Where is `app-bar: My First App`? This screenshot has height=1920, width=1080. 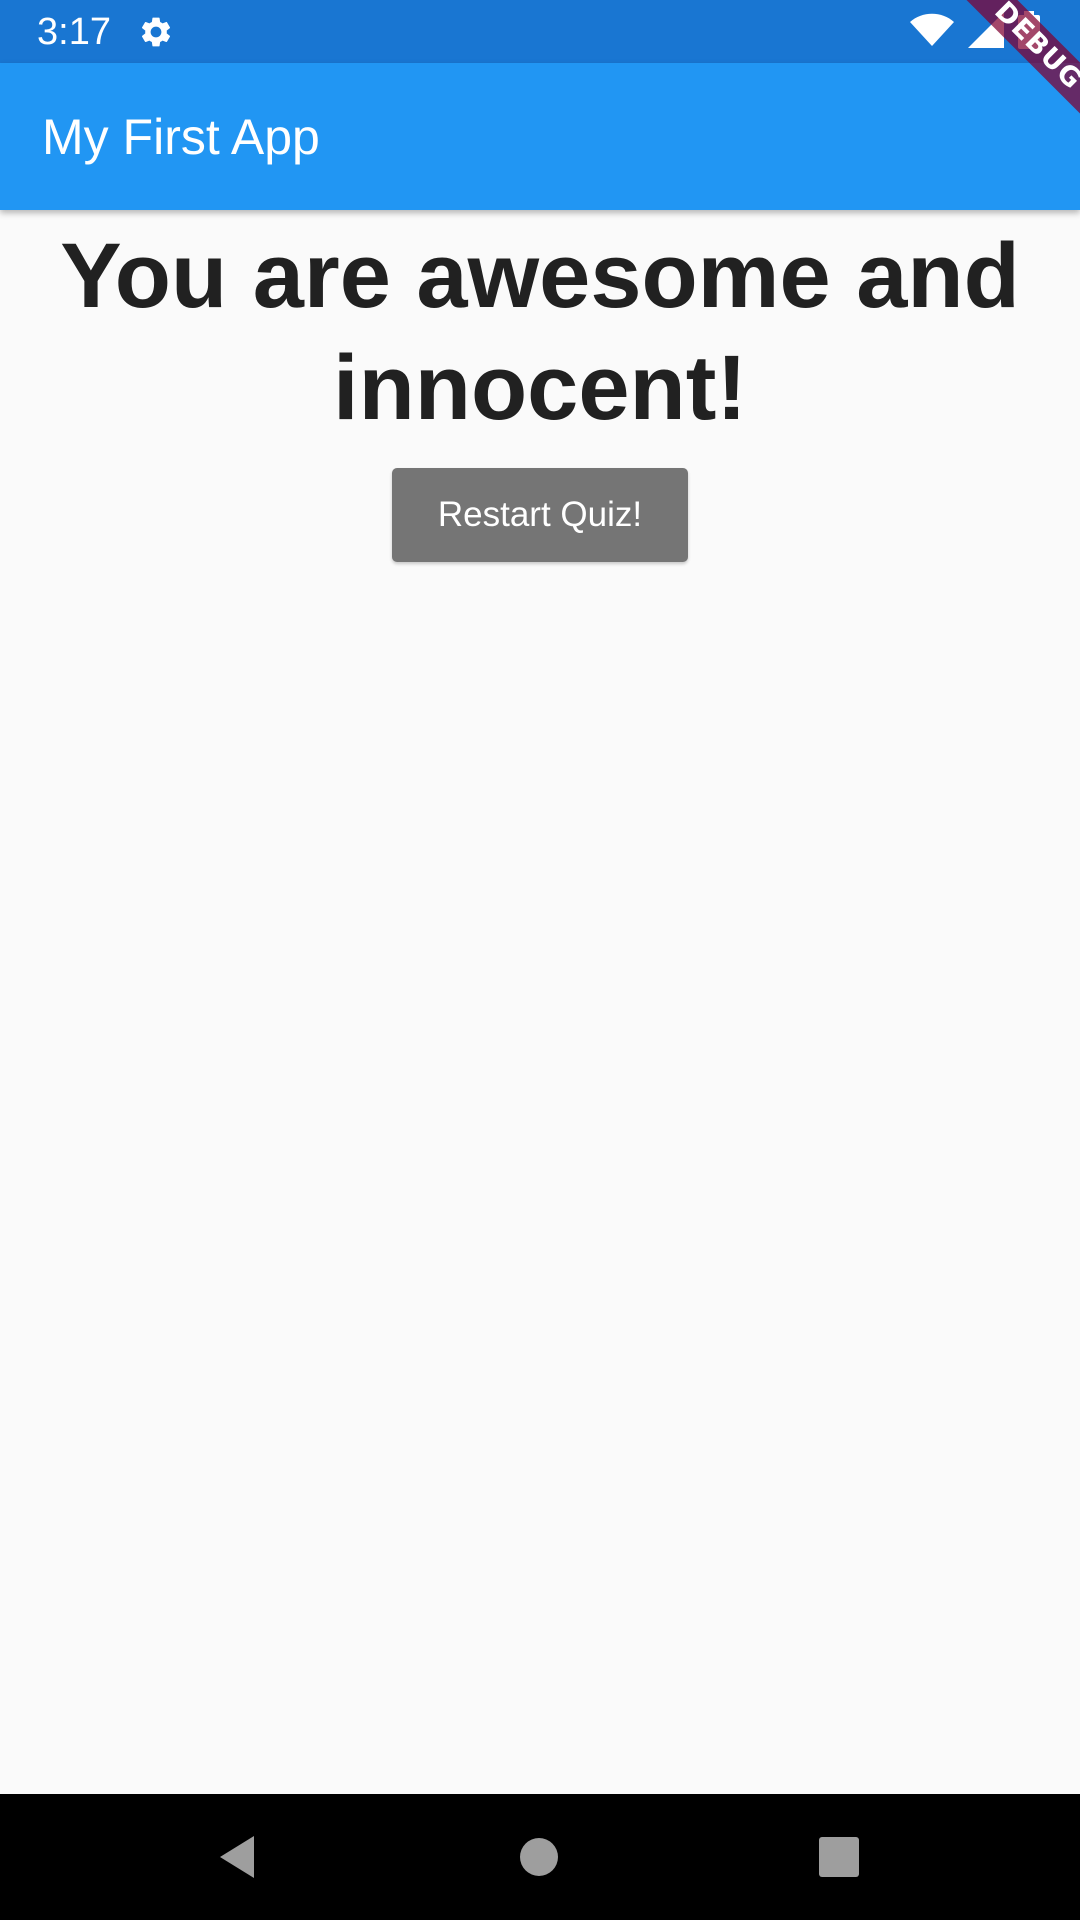 app-bar: My First App is located at coordinates (540, 136).